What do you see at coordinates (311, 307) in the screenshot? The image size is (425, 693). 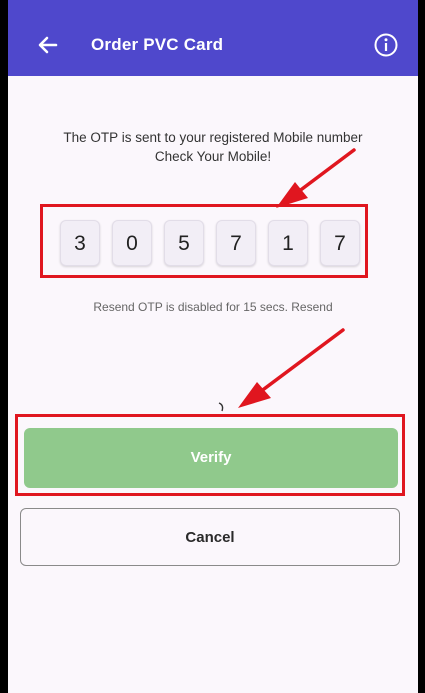 I see `resend-link: Resend` at bounding box center [311, 307].